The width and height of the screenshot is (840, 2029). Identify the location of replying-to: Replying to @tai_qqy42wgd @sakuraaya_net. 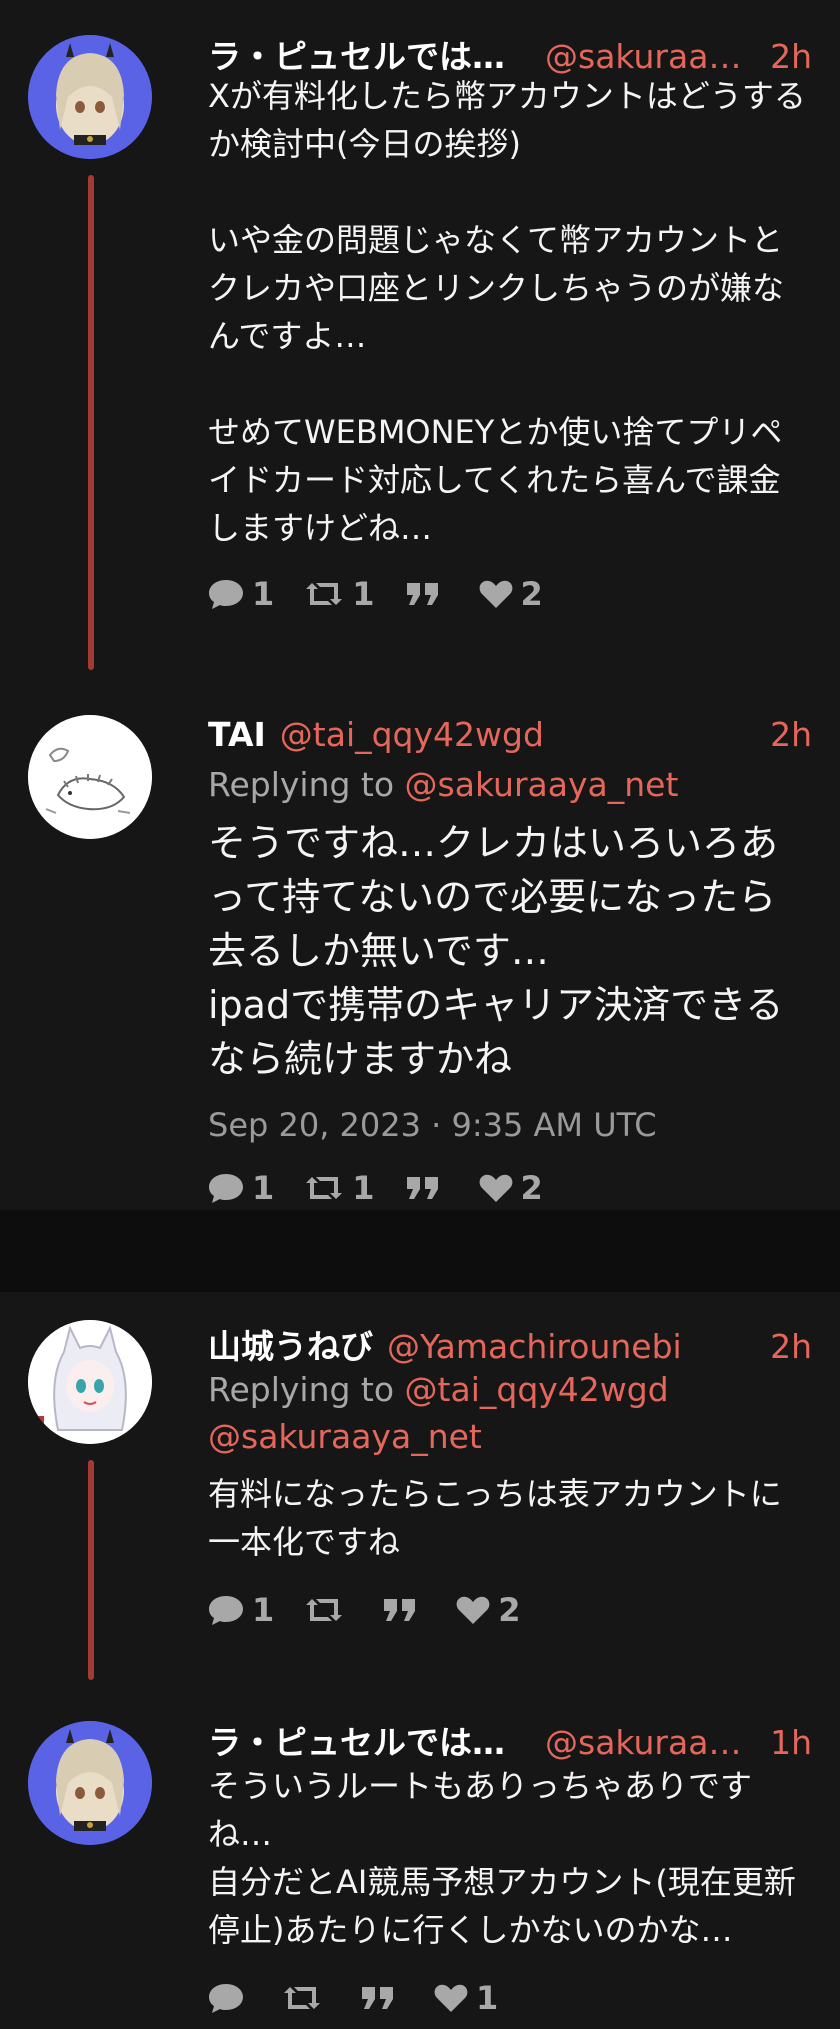
(510, 1413).